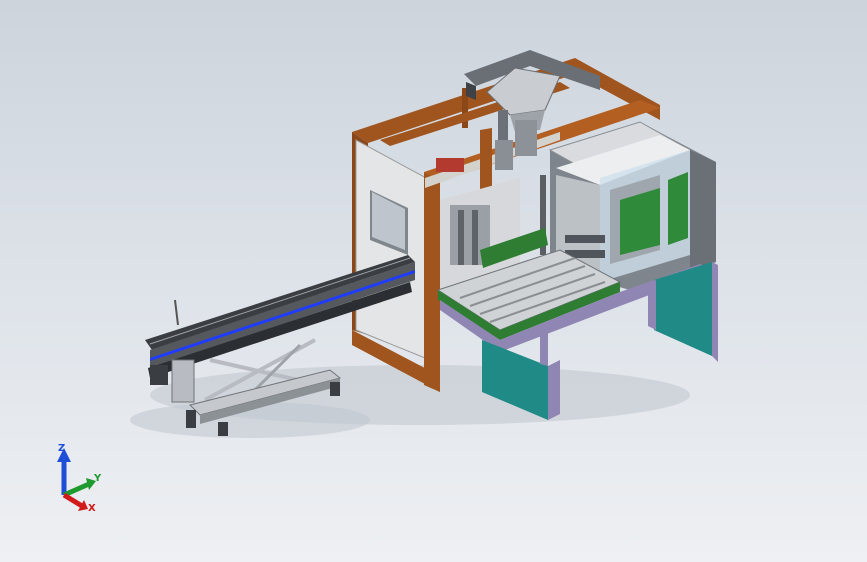  What do you see at coordinates (62, 448) in the screenshot?
I see `z-axis-label: Z` at bounding box center [62, 448].